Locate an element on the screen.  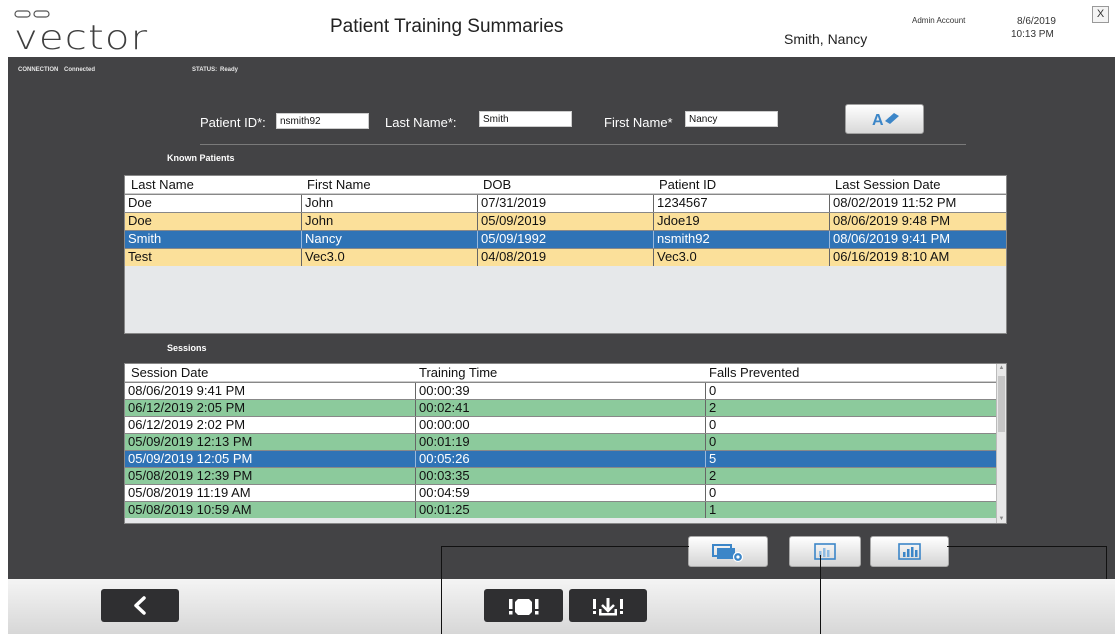
session-cell: 00:00:39 is located at coordinates (560, 391).